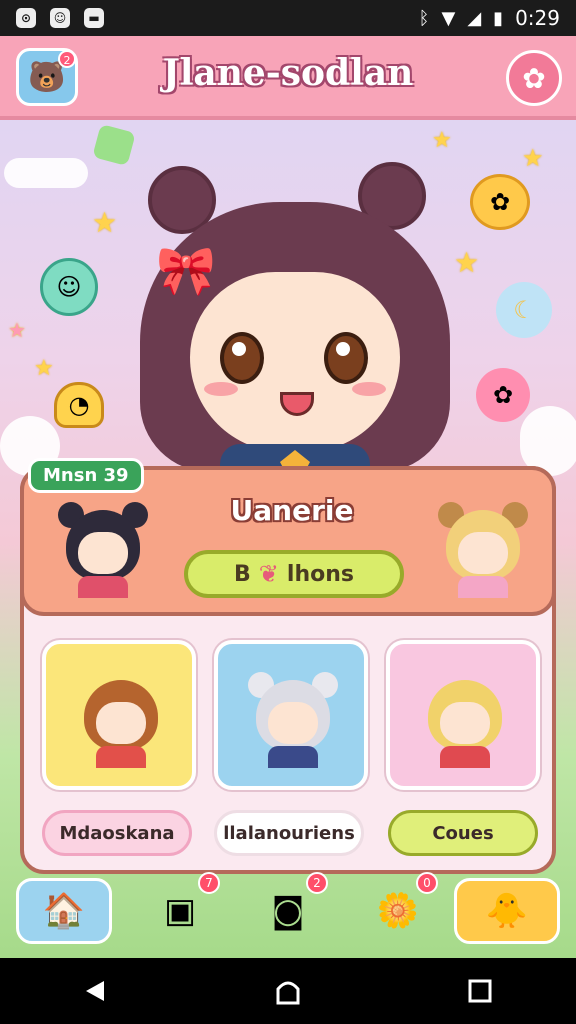  What do you see at coordinates (503, 395) in the screenshot?
I see `pink-flower-icon: ✿` at bounding box center [503, 395].